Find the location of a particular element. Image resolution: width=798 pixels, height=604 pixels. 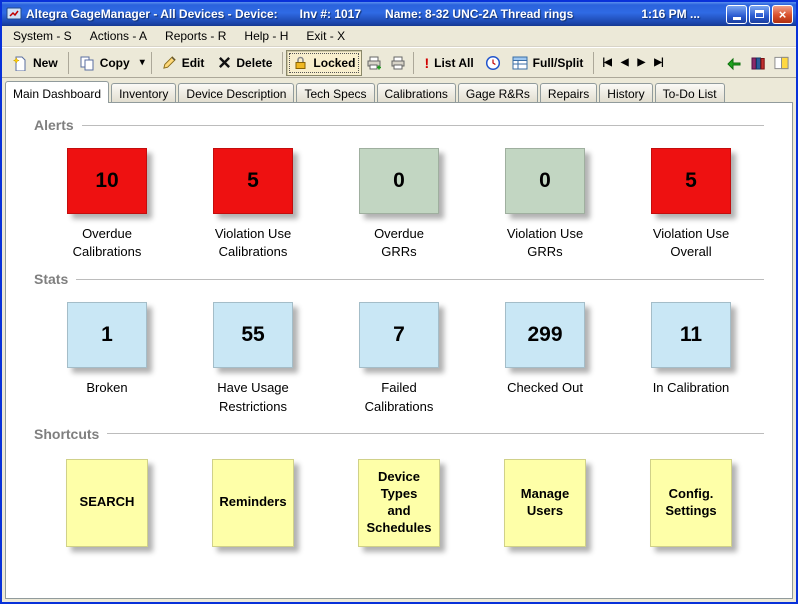

stat-tile-usage-restrictions: 55 Have Usage Restrictions is located at coordinates (253, 358).